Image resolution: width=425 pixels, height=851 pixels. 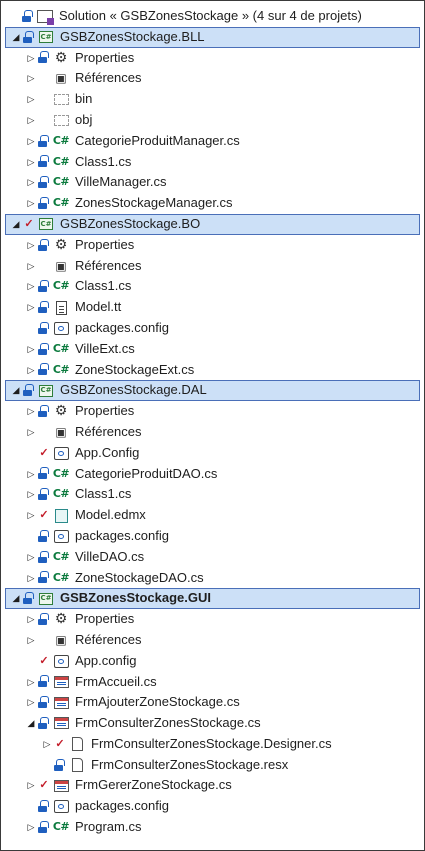 What do you see at coordinates (212, 224) in the screenshot?
I see `project-node: ◢ ✓ C# GSBZonesStockage.BO` at bounding box center [212, 224].